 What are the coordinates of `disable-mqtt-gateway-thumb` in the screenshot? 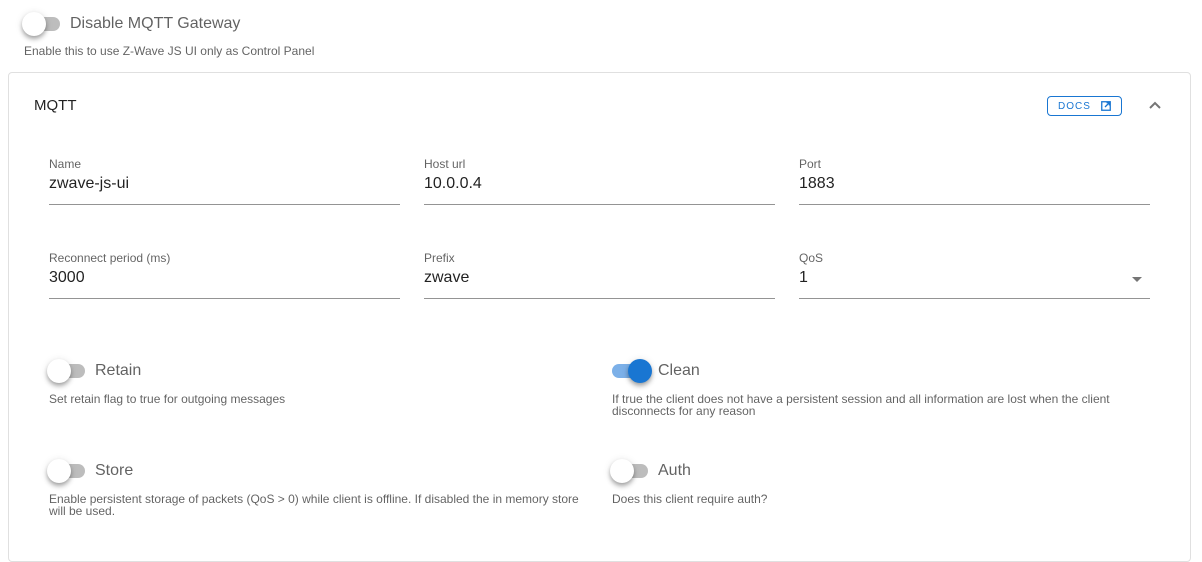 It's located at (34, 24).